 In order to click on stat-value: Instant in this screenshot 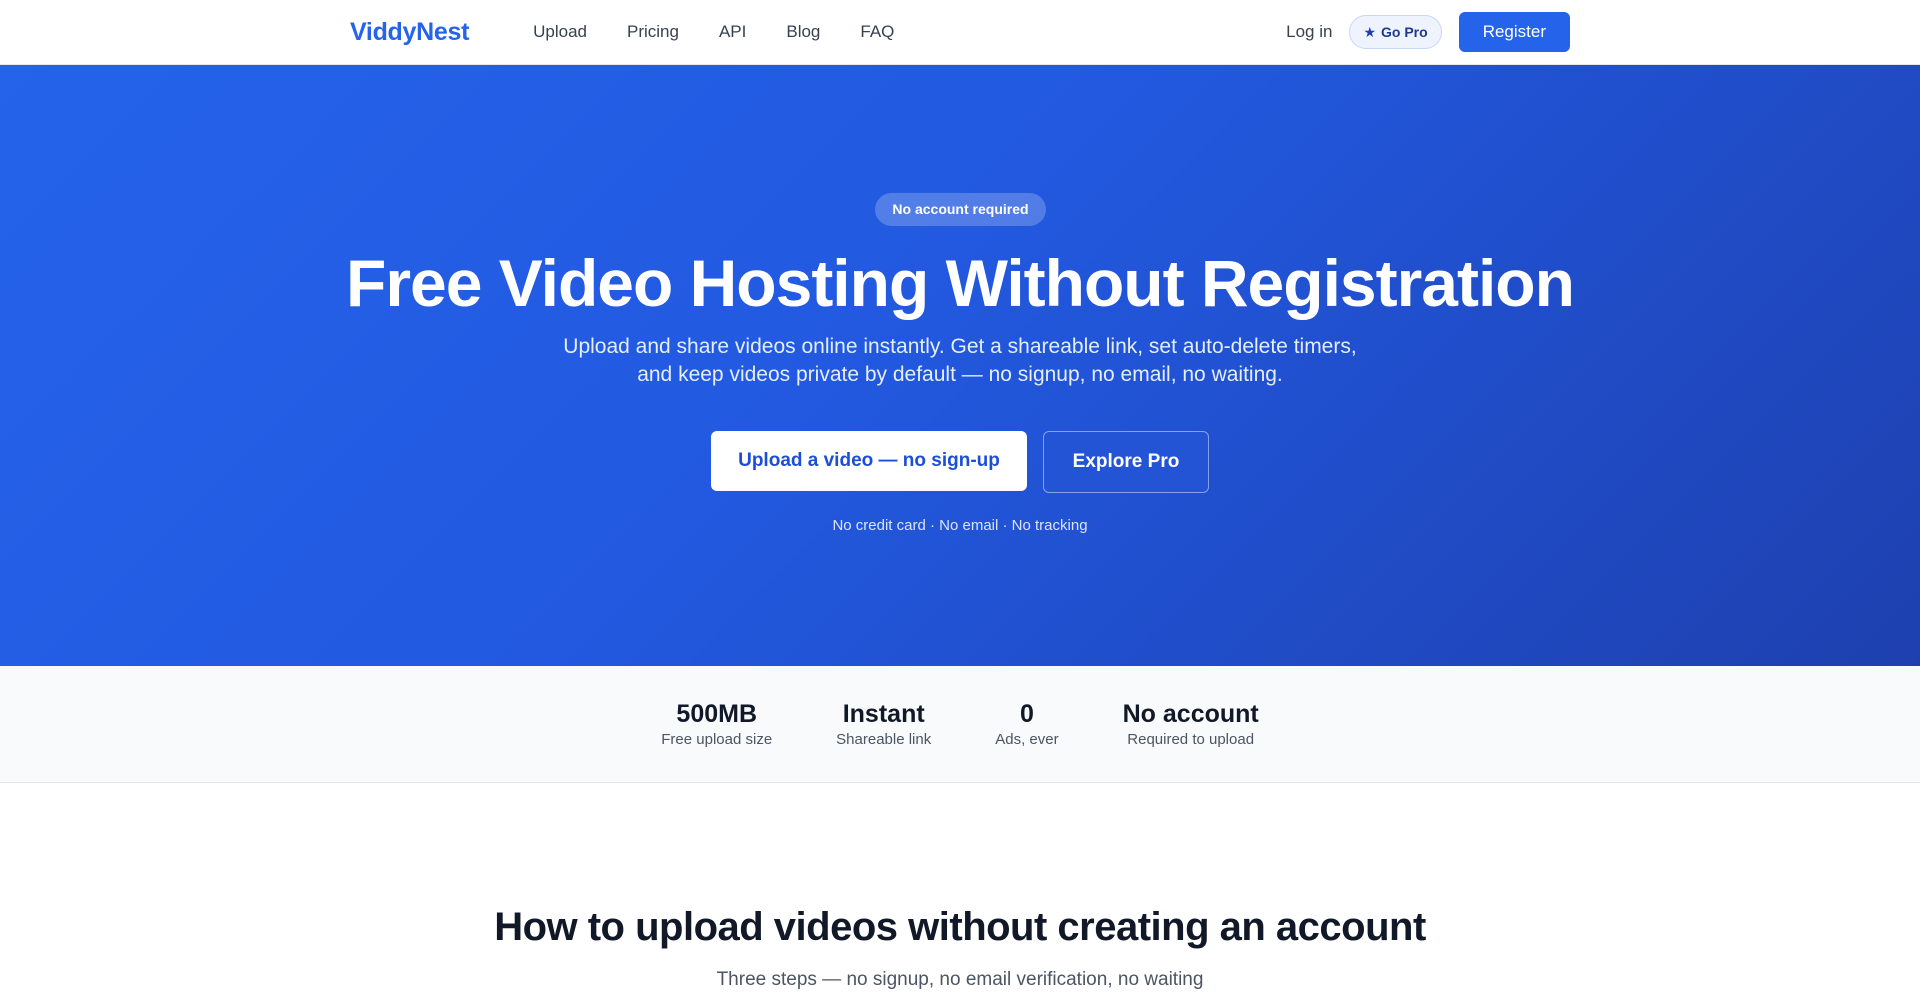, I will do `click(883, 714)`.